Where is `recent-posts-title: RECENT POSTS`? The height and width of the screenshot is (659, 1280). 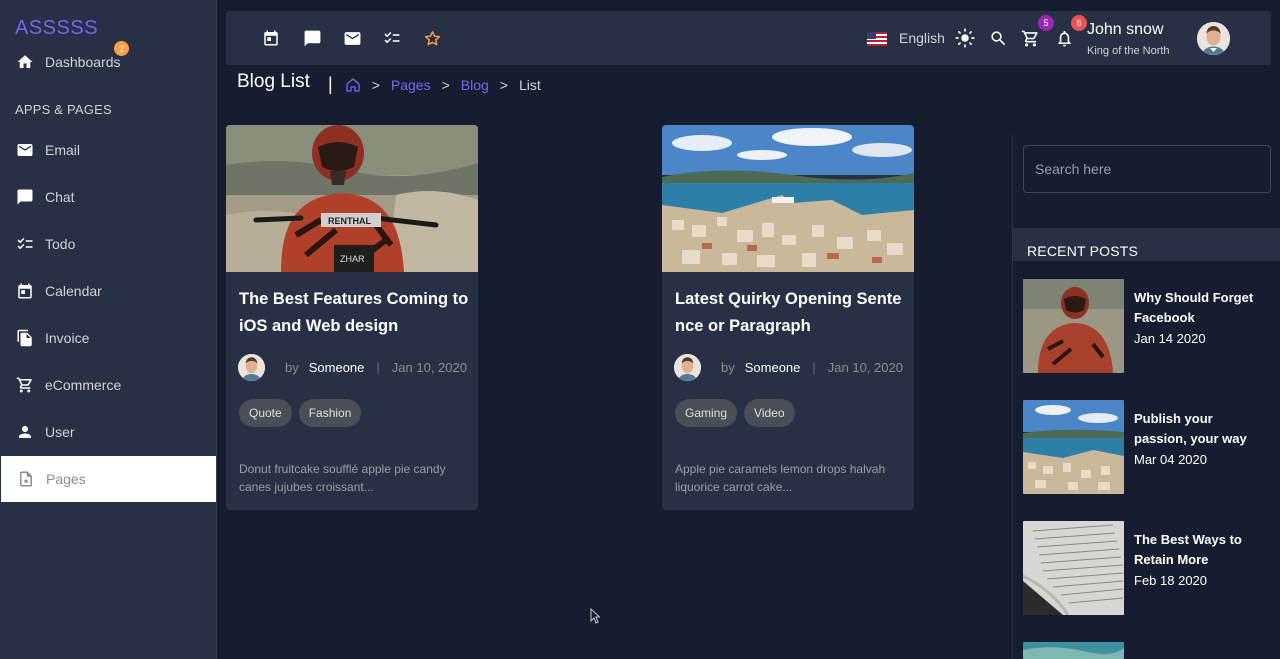
recent-posts-title: RECENT POSTS is located at coordinates (1083, 251).